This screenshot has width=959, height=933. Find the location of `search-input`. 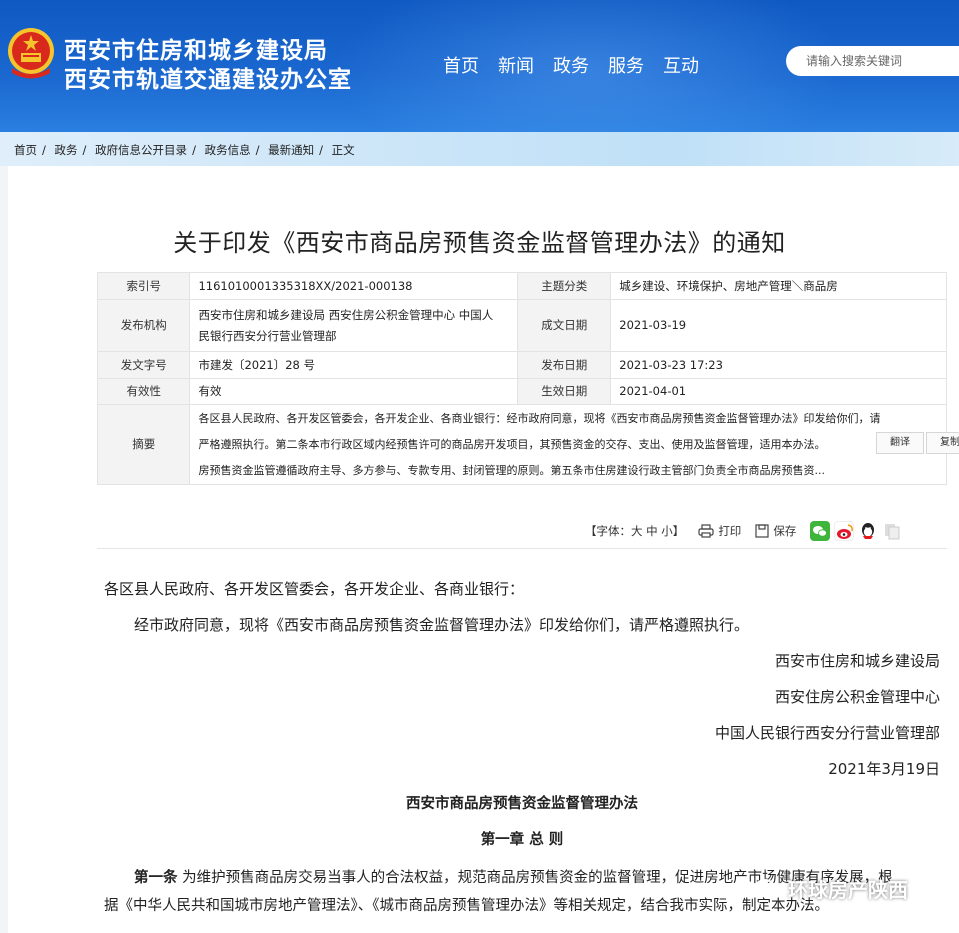

search-input is located at coordinates (866, 61).